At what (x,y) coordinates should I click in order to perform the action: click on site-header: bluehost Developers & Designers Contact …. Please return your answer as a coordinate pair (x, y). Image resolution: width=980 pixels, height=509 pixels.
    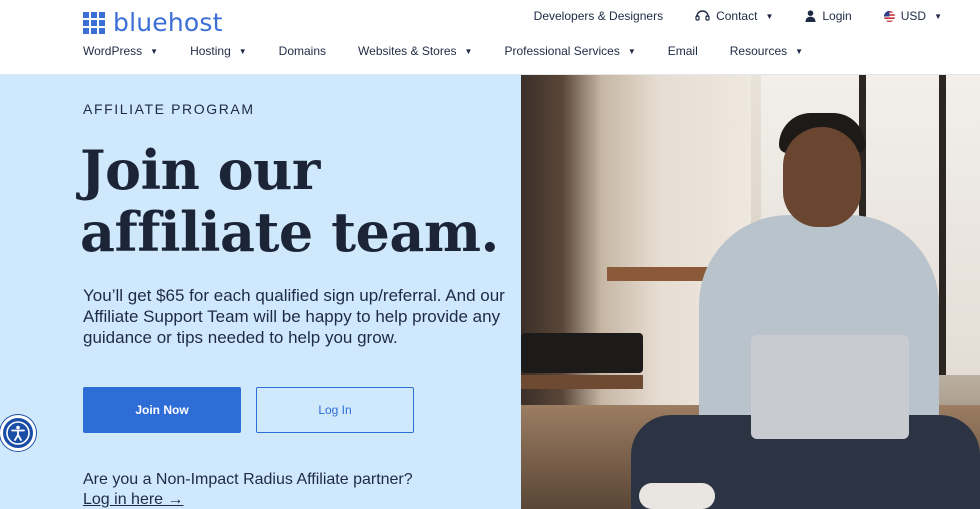
    Looking at the image, I should click on (490, 37).